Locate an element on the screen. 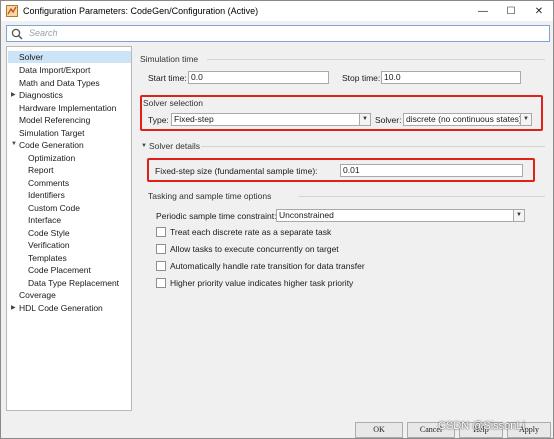 This screenshot has width=554, height=439. rate-transition-checkbox is located at coordinates (161, 266).